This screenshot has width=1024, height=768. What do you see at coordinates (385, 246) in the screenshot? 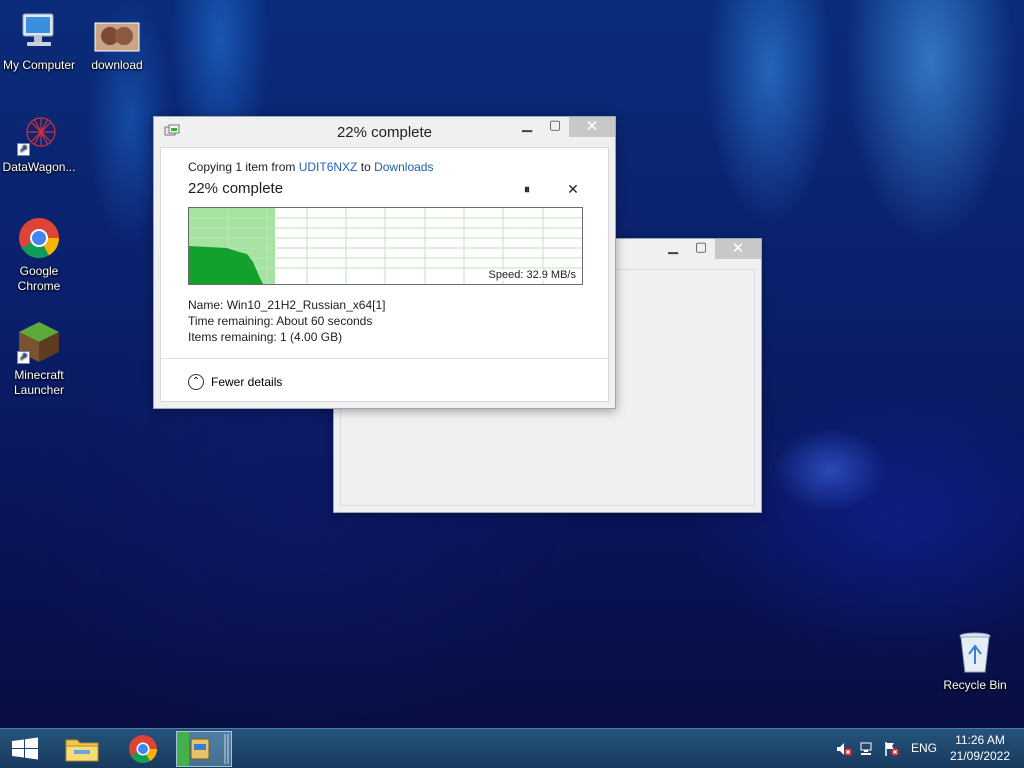
I see `speed-graph: Speed: 32.9 MB/s` at bounding box center [385, 246].